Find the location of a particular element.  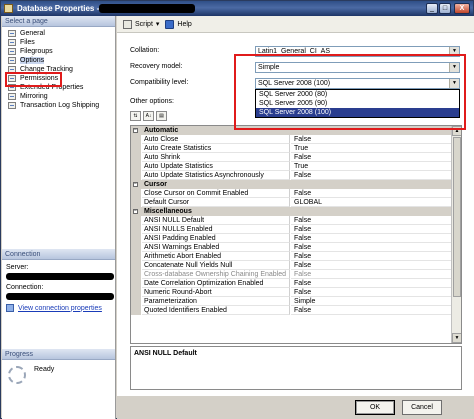

property-row: Default Cursor GLOBAL is located at coordinates (296, 202).